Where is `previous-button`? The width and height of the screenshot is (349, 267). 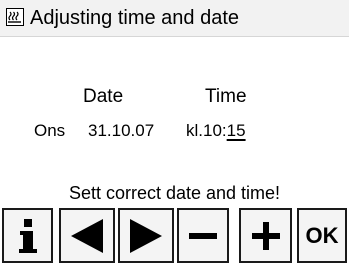
previous-button is located at coordinates (87, 235).